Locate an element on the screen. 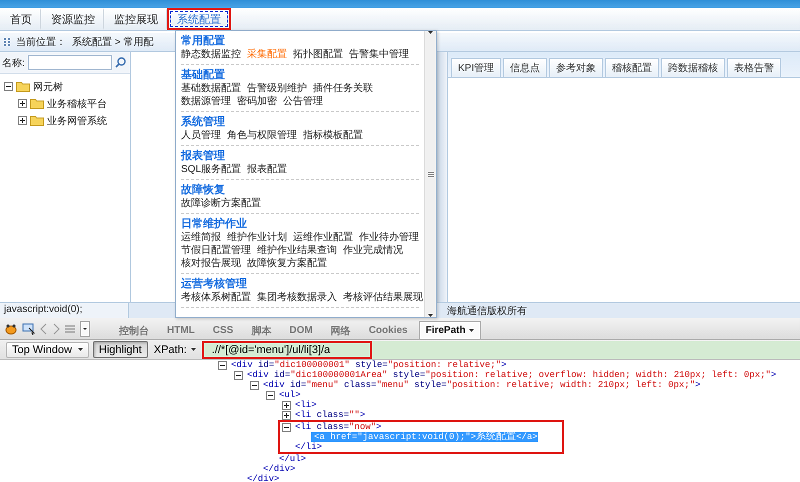 The image size is (800, 482). xpath-select: XPath: is located at coordinates (175, 350).